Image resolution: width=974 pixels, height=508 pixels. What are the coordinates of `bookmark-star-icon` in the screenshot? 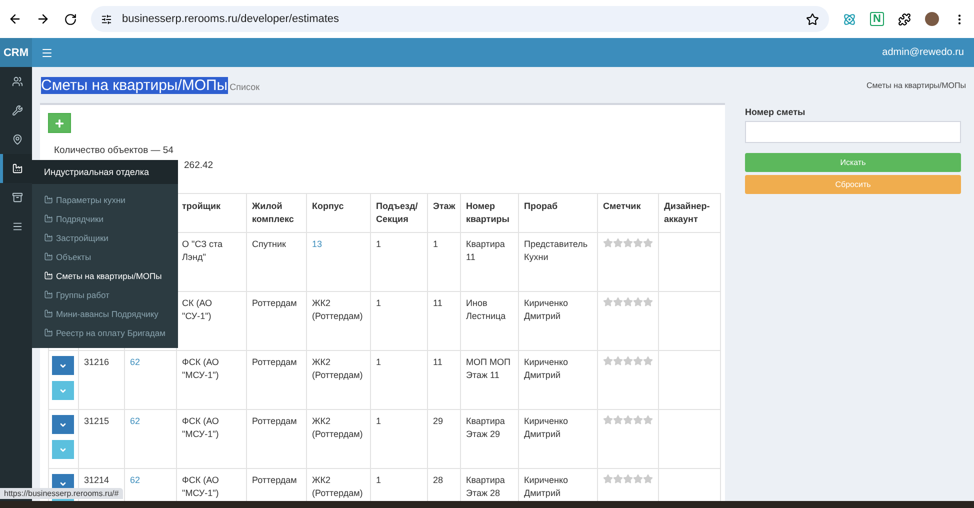 It's located at (813, 19).